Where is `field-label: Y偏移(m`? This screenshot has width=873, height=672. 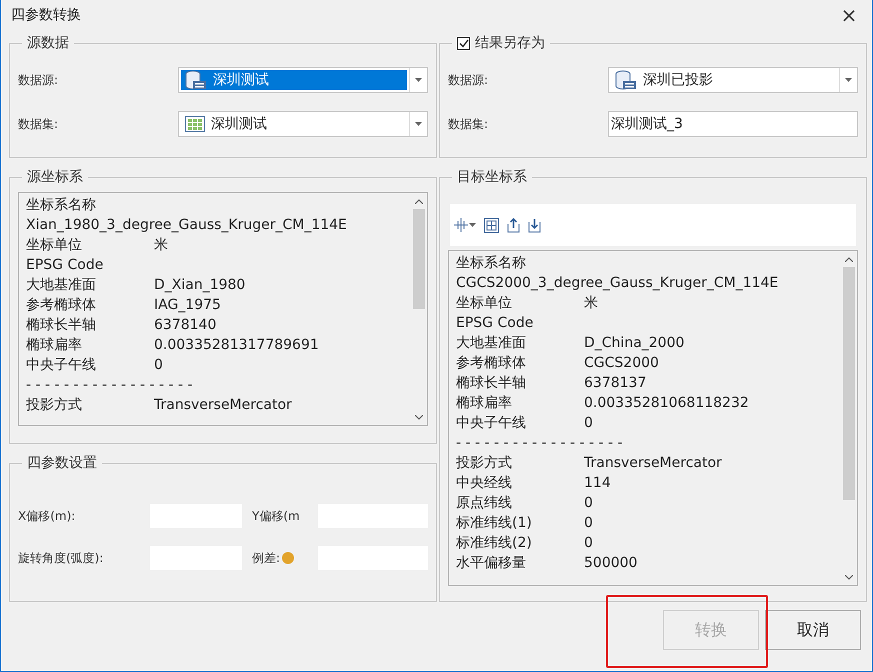 field-label: Y偏移(m is located at coordinates (276, 516).